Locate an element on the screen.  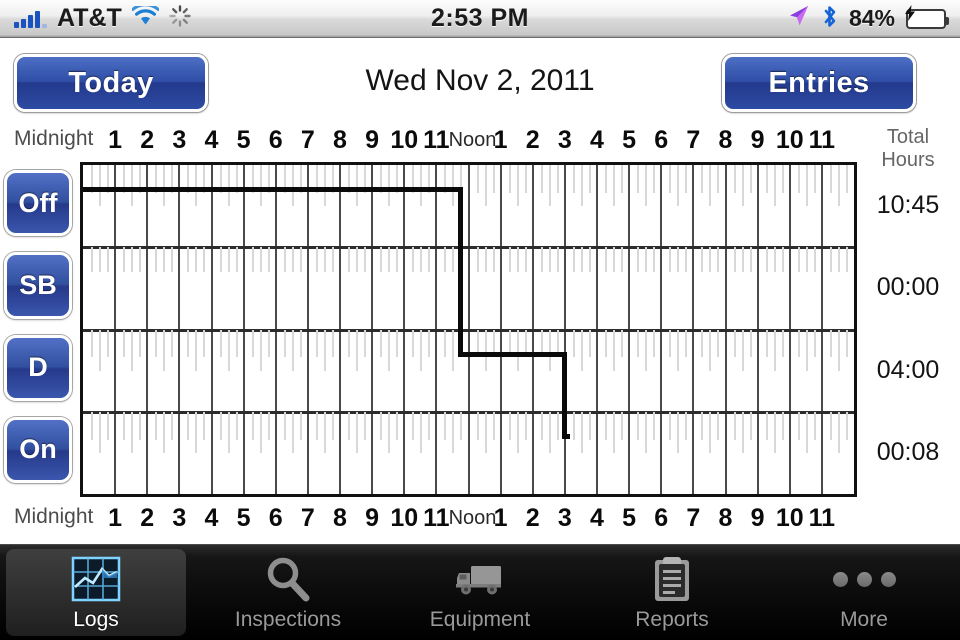
tab-label: More is located at coordinates (864, 619).